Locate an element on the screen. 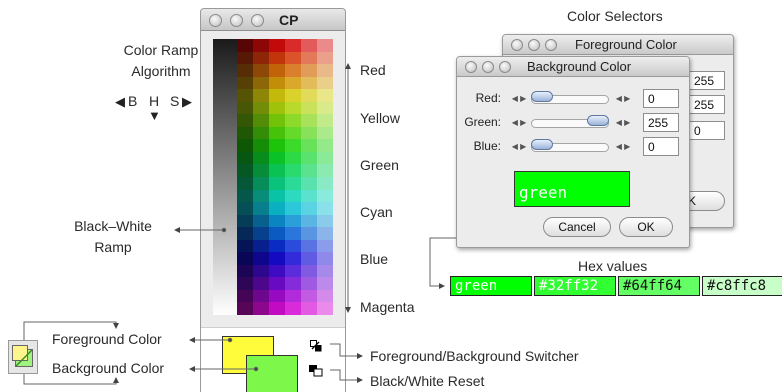  black-white-ramp is located at coordinates (225, 177).